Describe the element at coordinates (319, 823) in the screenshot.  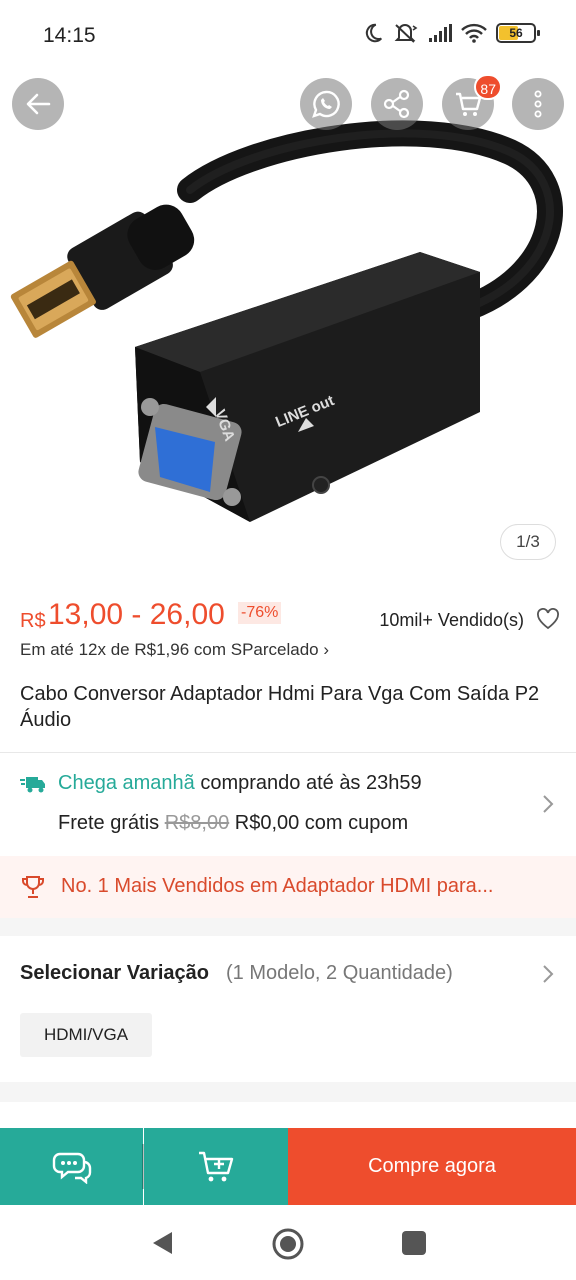
I see `new-shipping-price: R$0,00 com cupom` at that location.